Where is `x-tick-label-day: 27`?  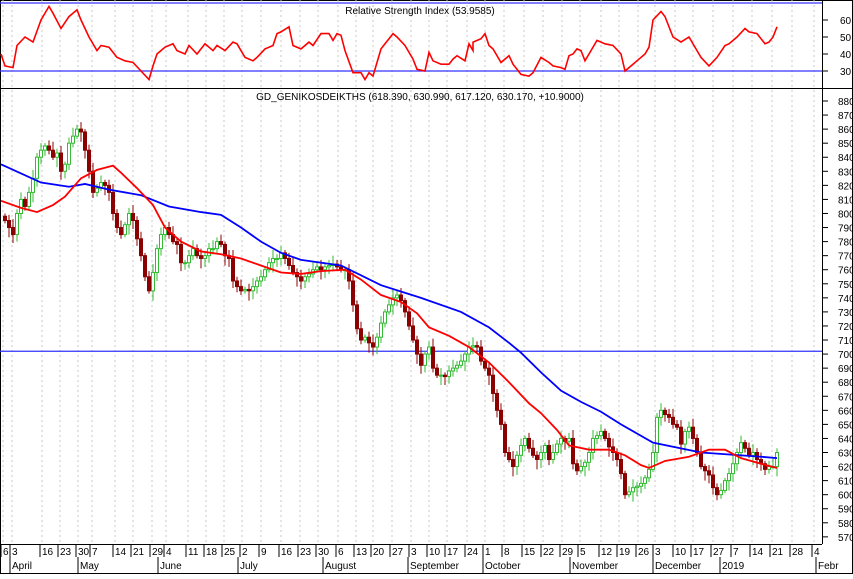
x-tick-label-day: 27 is located at coordinates (398, 552).